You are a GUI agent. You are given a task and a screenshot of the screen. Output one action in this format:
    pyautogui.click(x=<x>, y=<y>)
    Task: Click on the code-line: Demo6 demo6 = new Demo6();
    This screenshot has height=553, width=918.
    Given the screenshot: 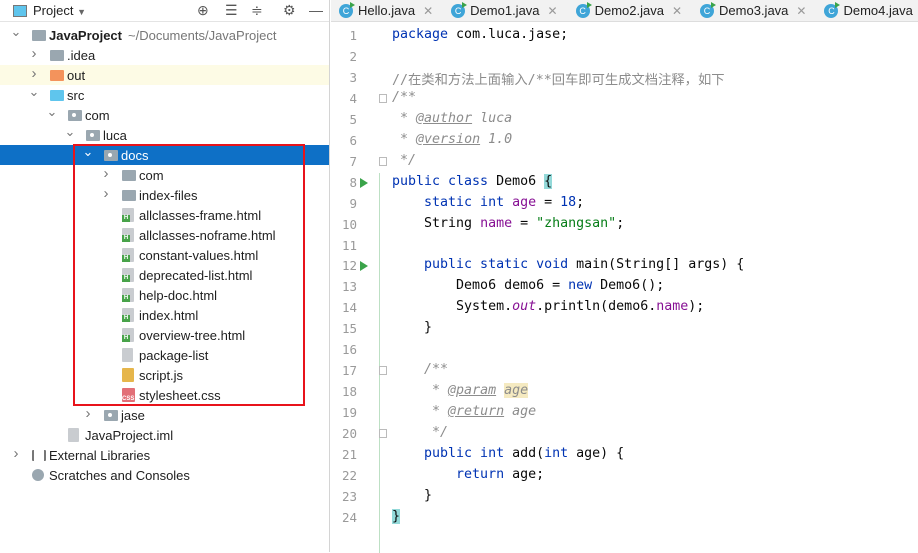 What is the action you would take?
    pyautogui.click(x=528, y=285)
    